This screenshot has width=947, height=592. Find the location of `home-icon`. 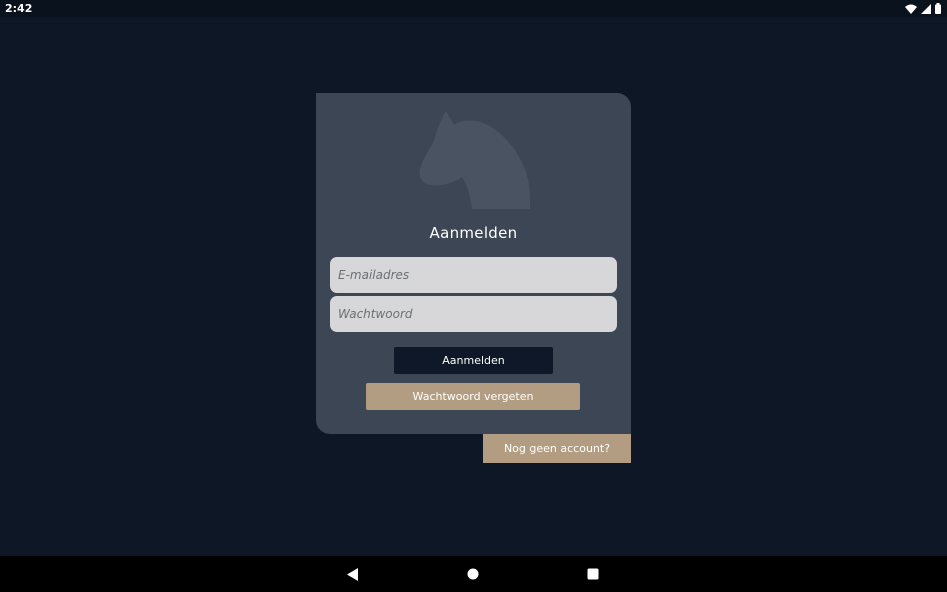

home-icon is located at coordinates (473, 574).